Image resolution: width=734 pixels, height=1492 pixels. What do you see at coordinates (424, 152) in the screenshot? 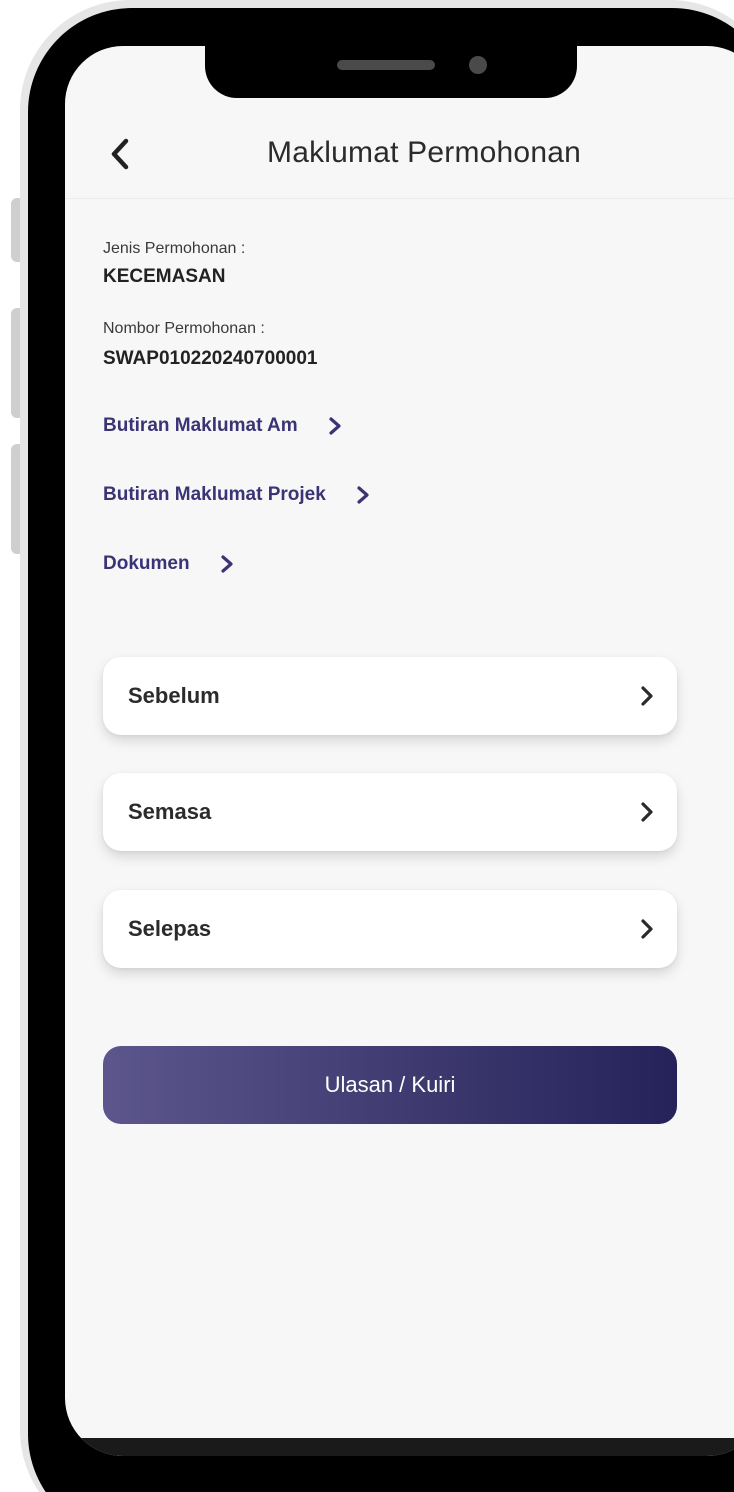
I see `page-title: Maklumat Permohonan` at bounding box center [424, 152].